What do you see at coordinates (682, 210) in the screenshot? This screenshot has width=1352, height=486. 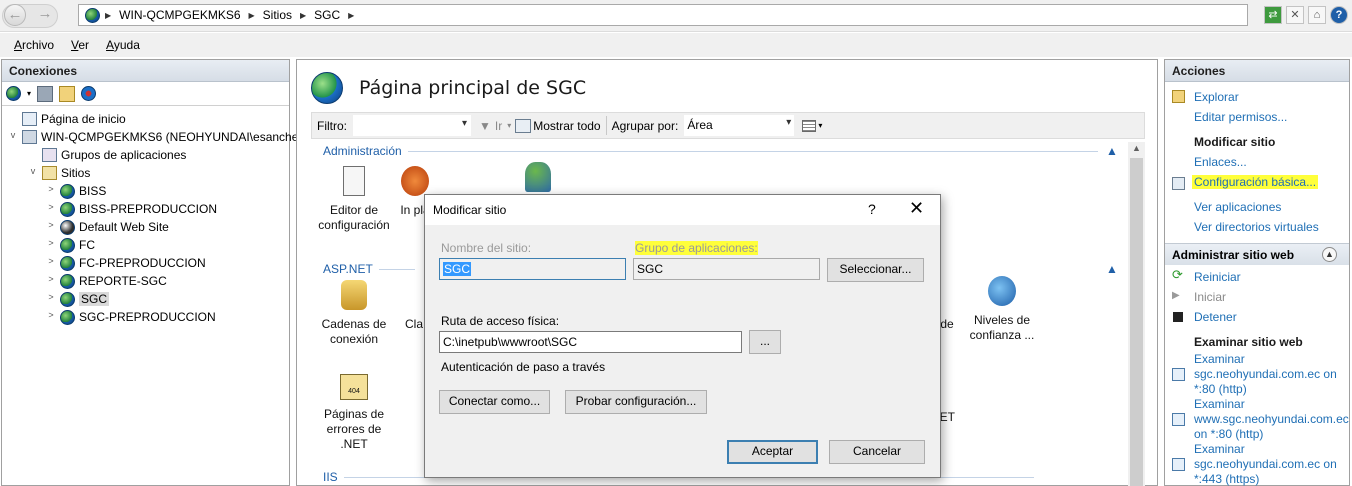 I see `dialog-titlebar: Modificar sitio ? ✕` at bounding box center [682, 210].